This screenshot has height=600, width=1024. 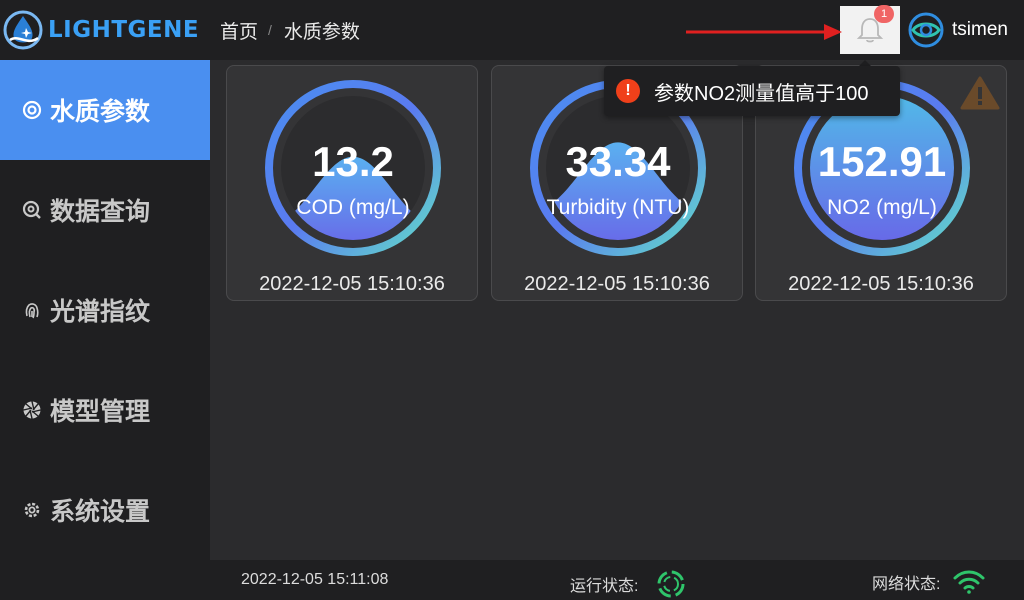 I want to click on sidebar-item-label: 数据查询, so click(x=100, y=212).